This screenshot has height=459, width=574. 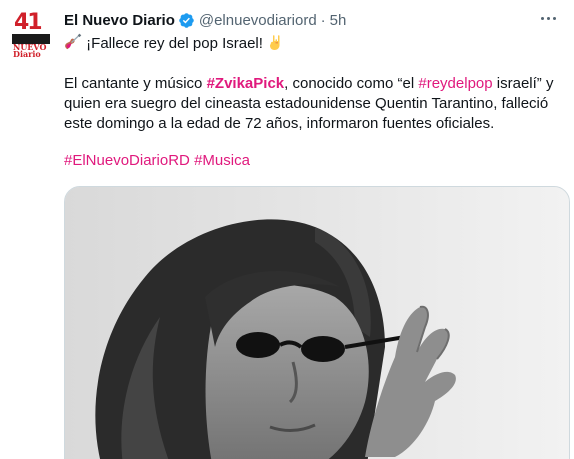 What do you see at coordinates (135, 83) in the screenshot?
I see `body-text-1: El cantante y músico` at bounding box center [135, 83].